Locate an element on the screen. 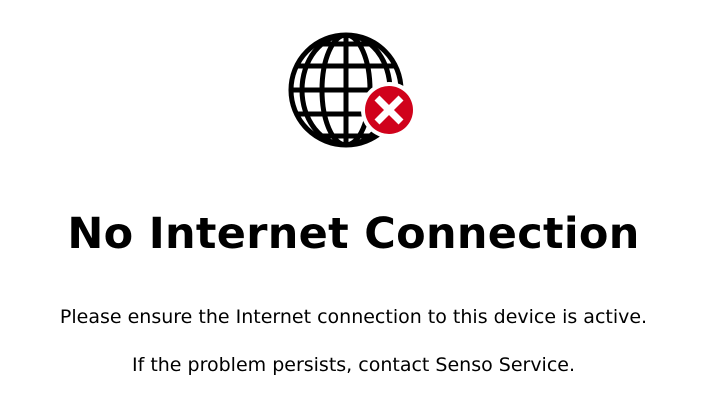 Image resolution: width=713 pixels, height=412 pixels. page-title: No Internet Connection is located at coordinates (353, 234).